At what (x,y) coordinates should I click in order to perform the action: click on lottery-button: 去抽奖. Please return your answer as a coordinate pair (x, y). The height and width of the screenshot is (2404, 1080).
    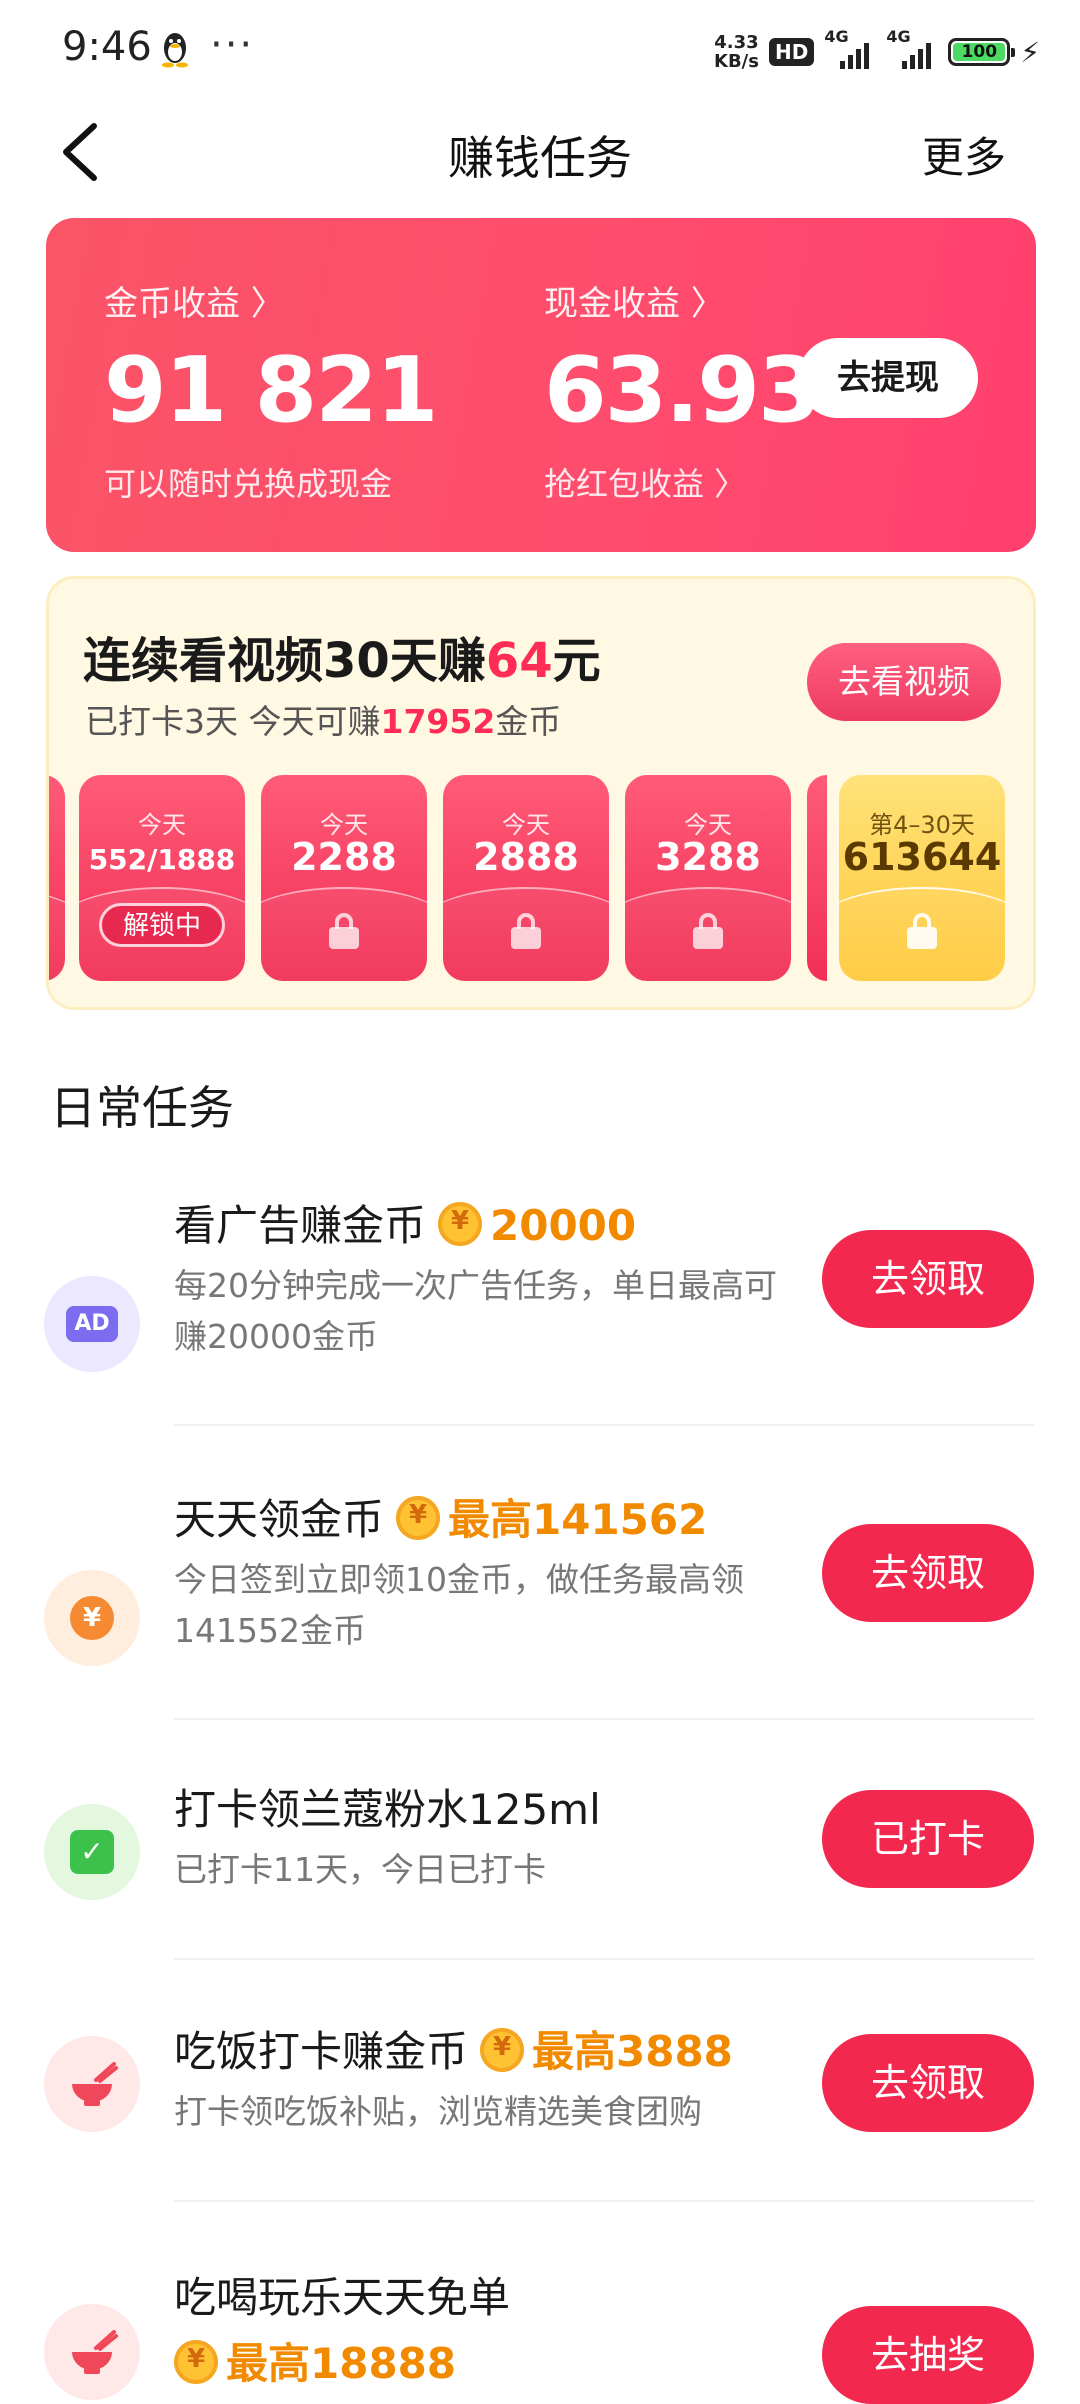
    Looking at the image, I should click on (928, 2355).